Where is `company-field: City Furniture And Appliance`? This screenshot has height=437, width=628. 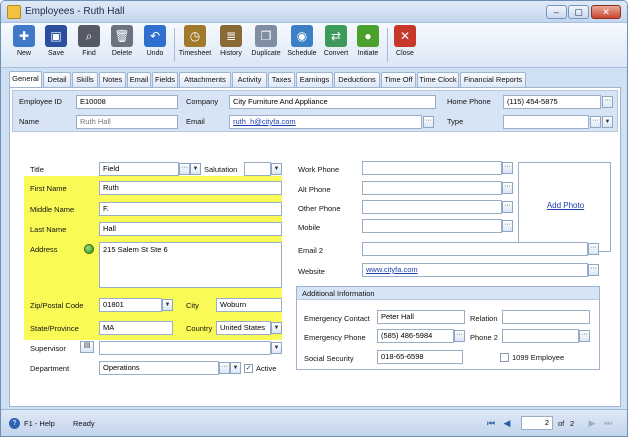
company-field: City Furniture And Appliance is located at coordinates (332, 102).